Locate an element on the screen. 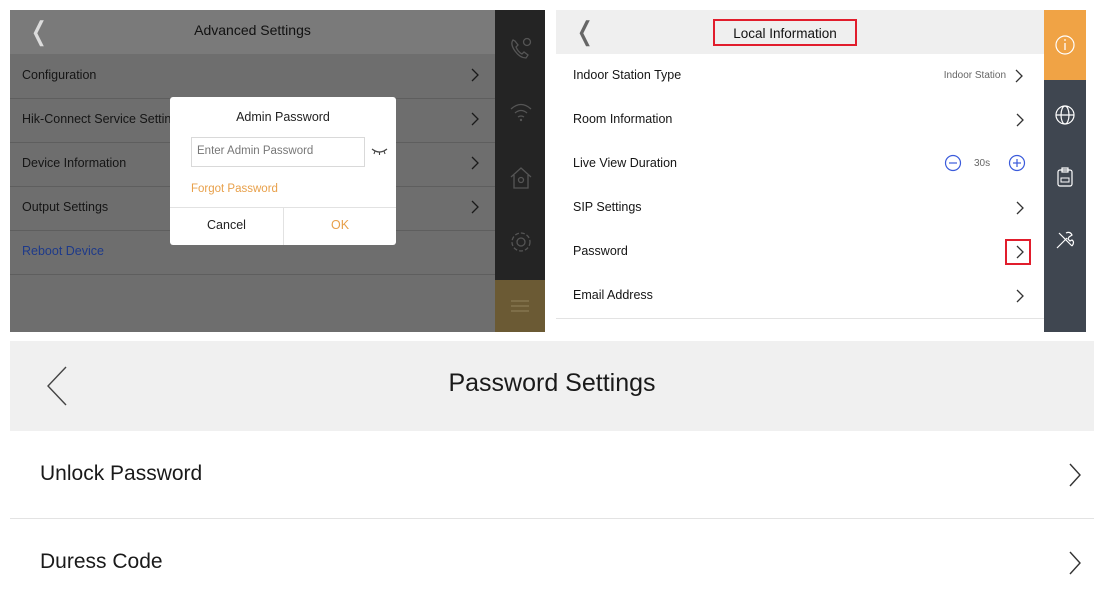 This screenshot has height=606, width=1094. cancel-button: Cancel is located at coordinates (226, 225).